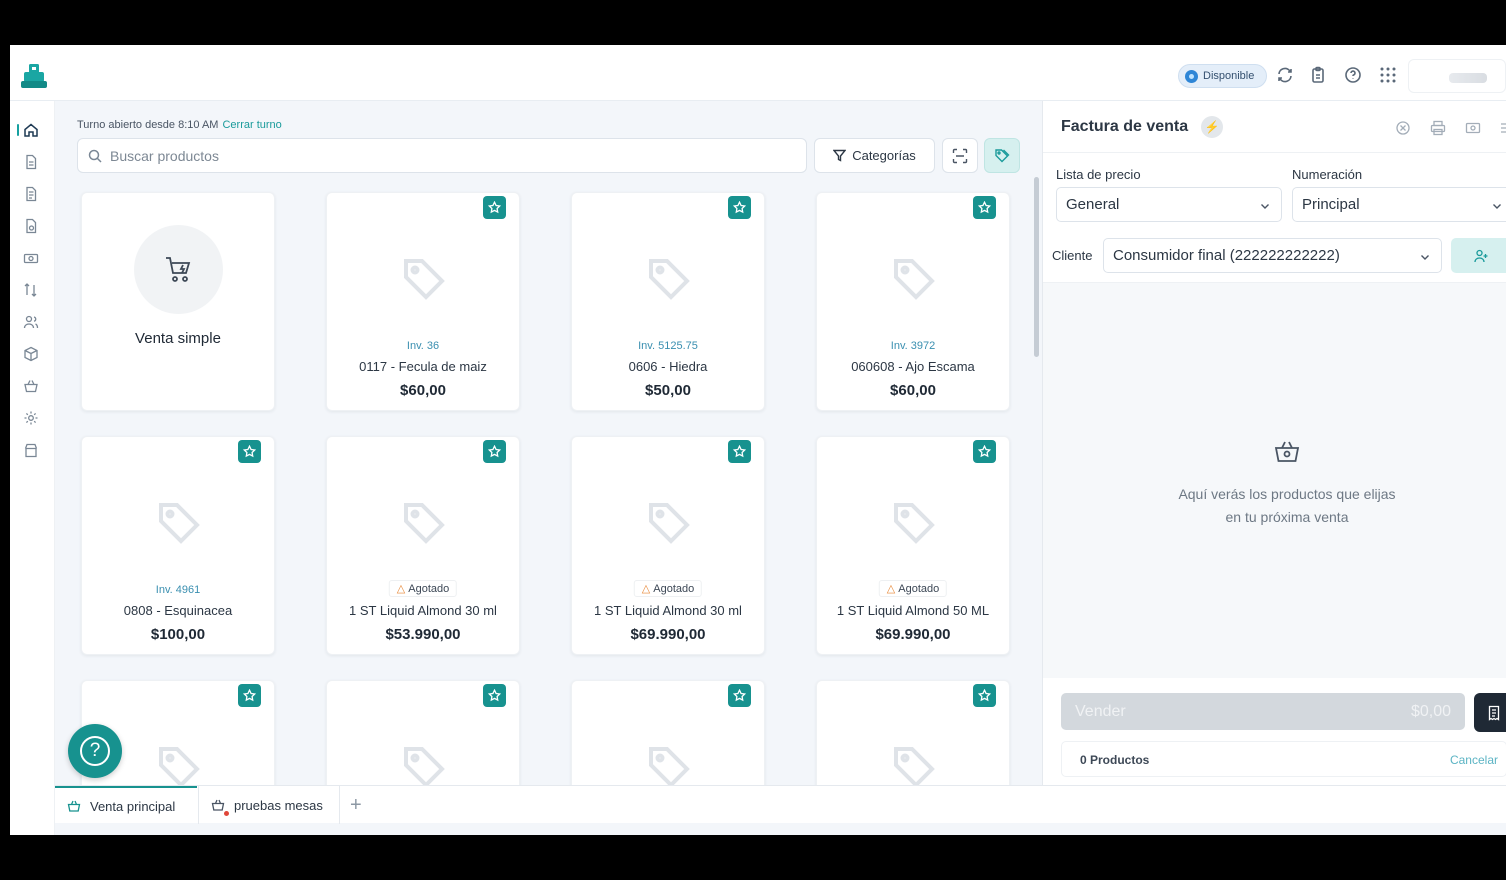 This screenshot has height=880, width=1506. What do you see at coordinates (1468, 78) in the screenshot?
I see `user-logo-image` at bounding box center [1468, 78].